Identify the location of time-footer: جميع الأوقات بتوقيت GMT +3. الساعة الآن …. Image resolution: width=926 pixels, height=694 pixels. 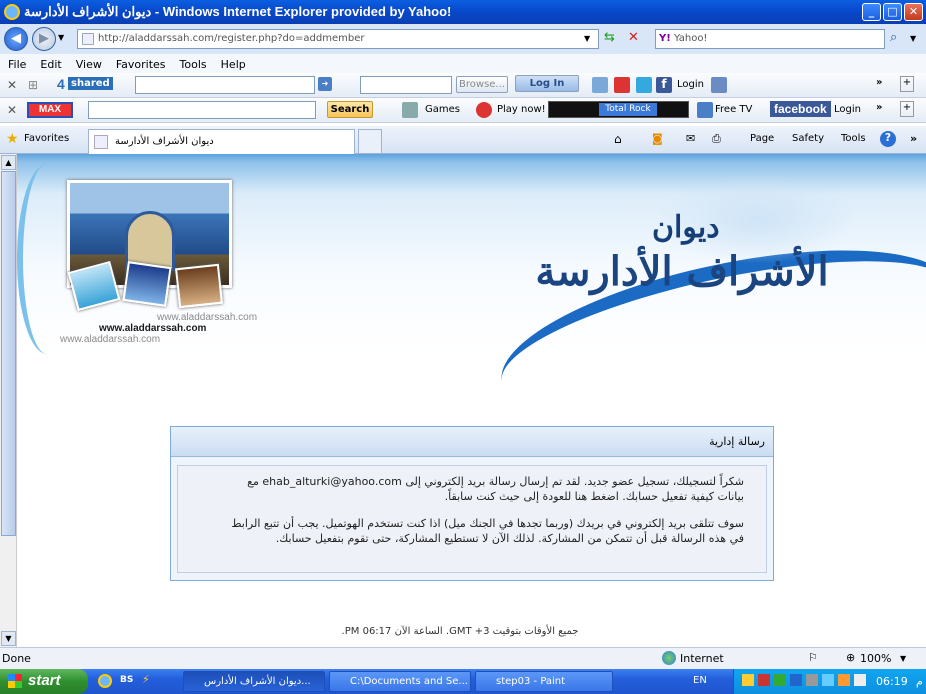
(460, 631).